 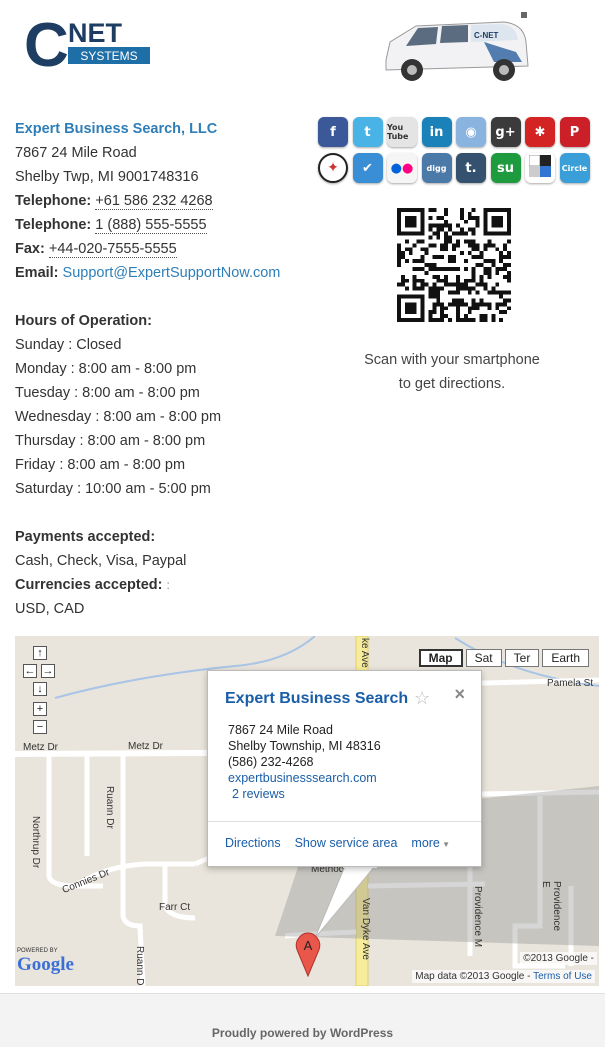 I want to click on map-type-control: Map Sat Ter Earth, so click(x=502, y=658).